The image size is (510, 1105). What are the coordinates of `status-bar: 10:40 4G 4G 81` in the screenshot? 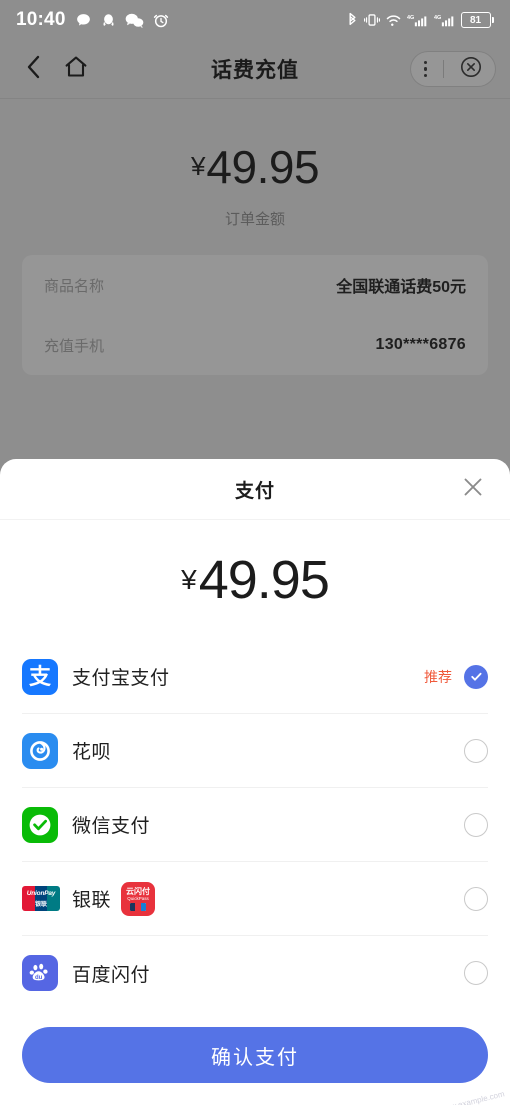 It's located at (255, 20).